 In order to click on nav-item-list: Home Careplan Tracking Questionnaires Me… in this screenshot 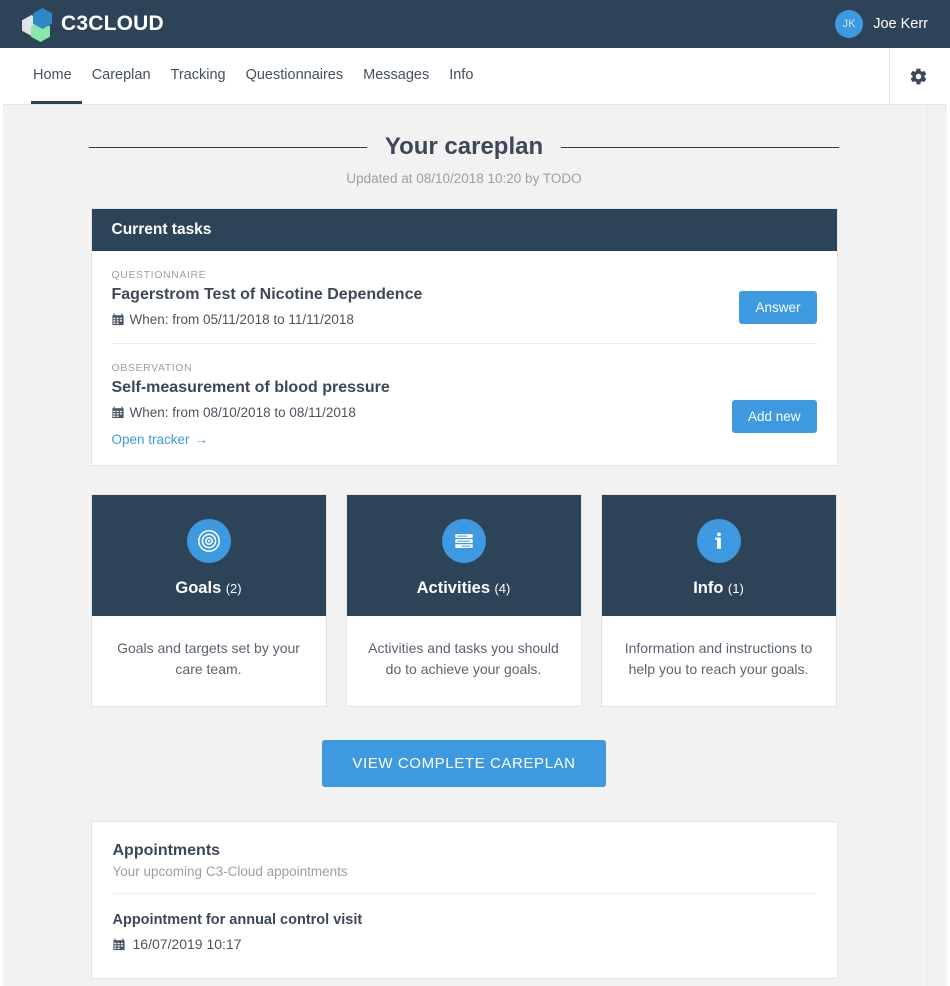, I will do `click(243, 76)`.